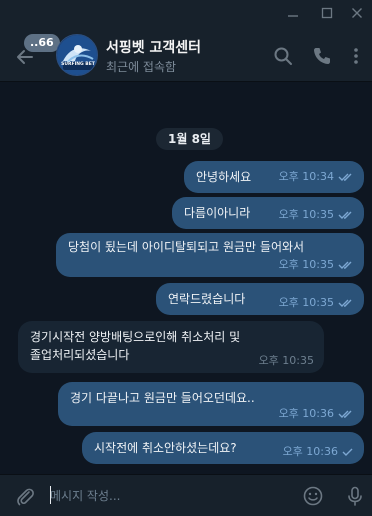 The image size is (372, 516). What do you see at coordinates (171, 347) in the screenshot?
I see `message-incoming: 경기시작전 양방배팅으로인해 취소처리 및 졸업처리되셨습니다 오후 10:35` at bounding box center [171, 347].